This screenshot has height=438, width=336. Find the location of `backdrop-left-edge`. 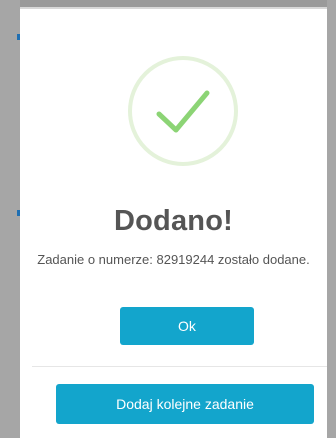

backdrop-left-edge is located at coordinates (10, 219).